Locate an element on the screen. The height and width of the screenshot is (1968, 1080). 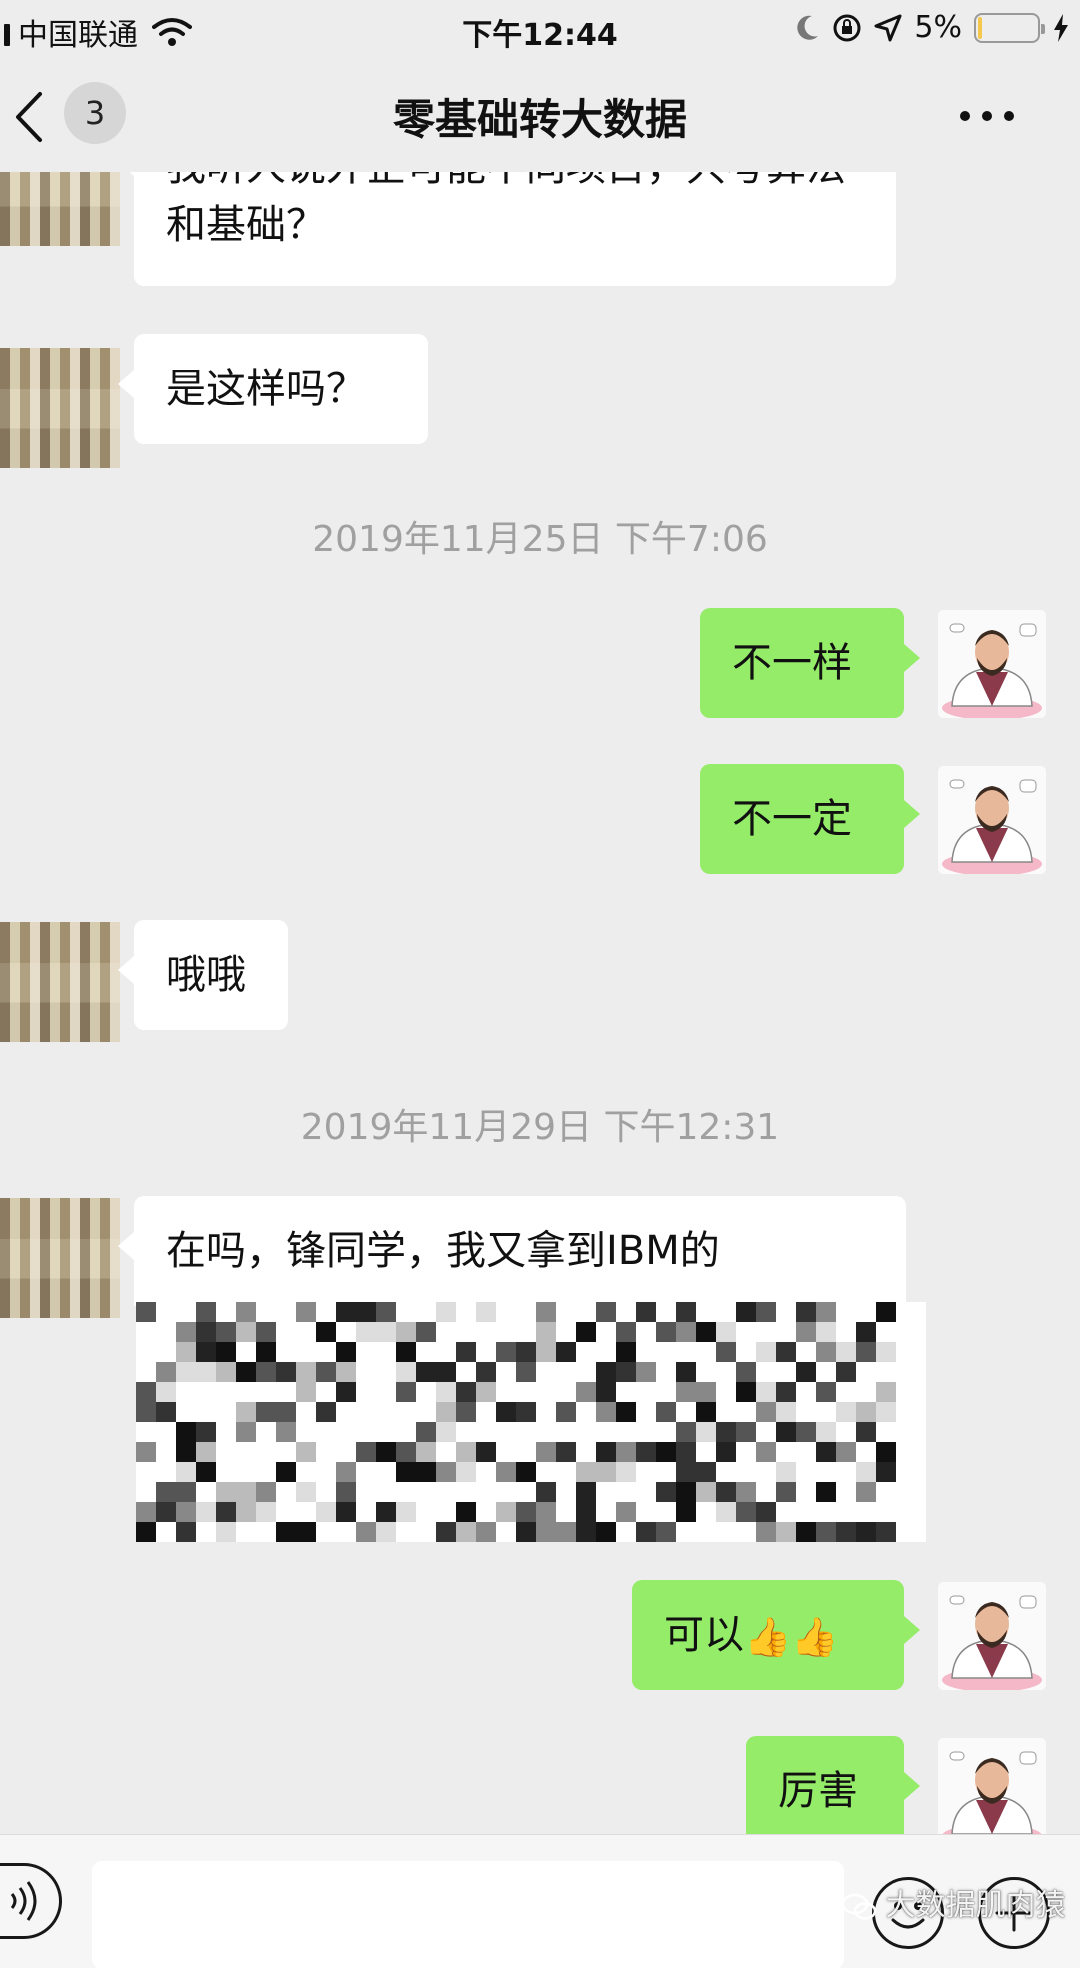
message-bubble-received: 在吗，锋同学，我又拿到IBM的 is located at coordinates (512, 1251).